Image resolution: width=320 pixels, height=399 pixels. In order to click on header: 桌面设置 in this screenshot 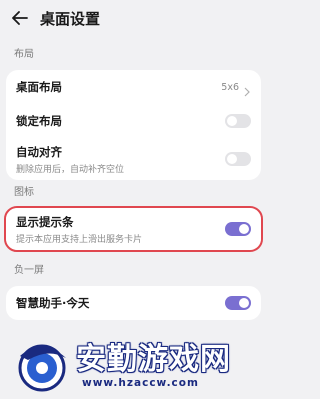, I will do `click(133, 18)`.